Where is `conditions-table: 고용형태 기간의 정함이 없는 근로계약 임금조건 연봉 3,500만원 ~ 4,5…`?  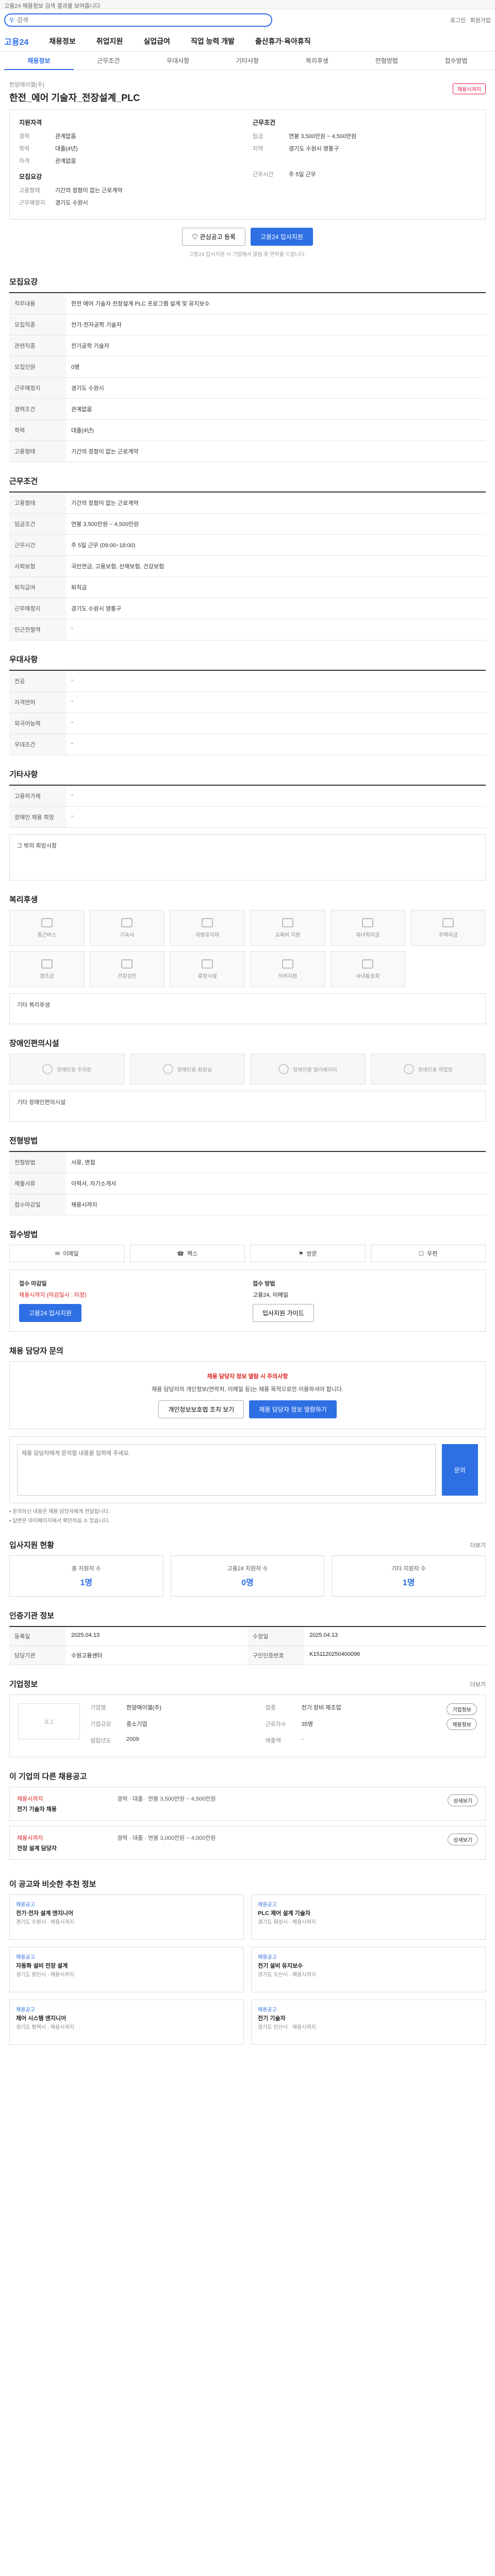 conditions-table: 고용형태 기간의 정함이 없는 근로계약 임금조건 연봉 3,500만원 ~ 4,5… is located at coordinates (247, 566).